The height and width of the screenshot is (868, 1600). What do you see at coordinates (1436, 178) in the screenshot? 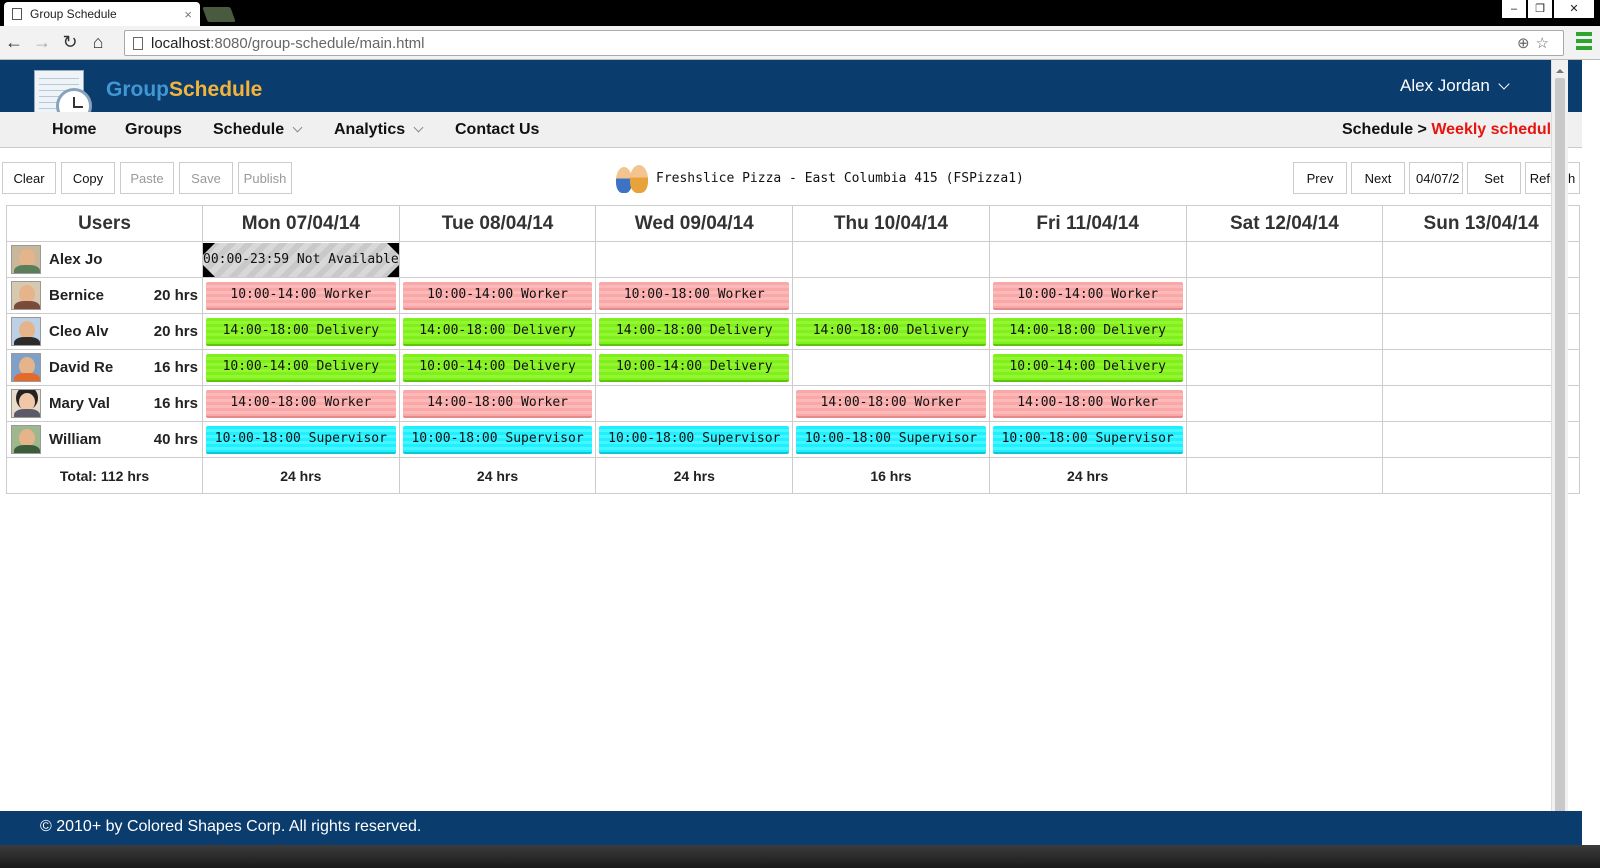
I see `date-input: 04/07/2` at bounding box center [1436, 178].